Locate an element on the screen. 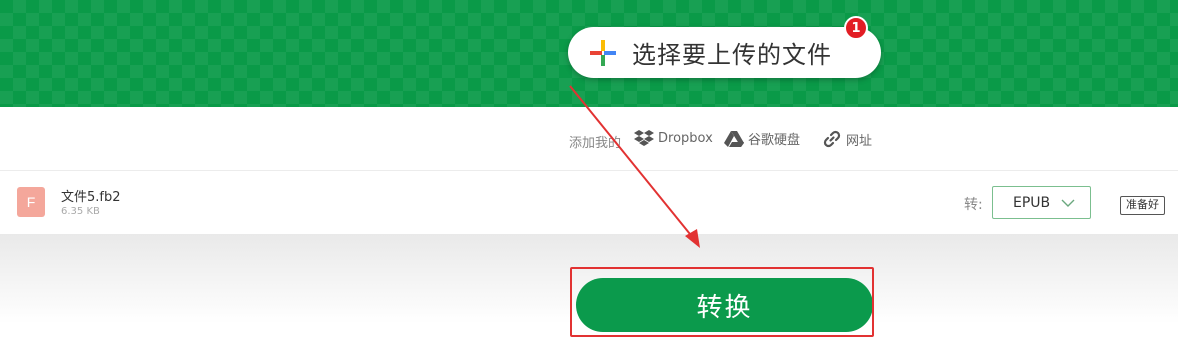  convert-button: 转换 is located at coordinates (724, 305).